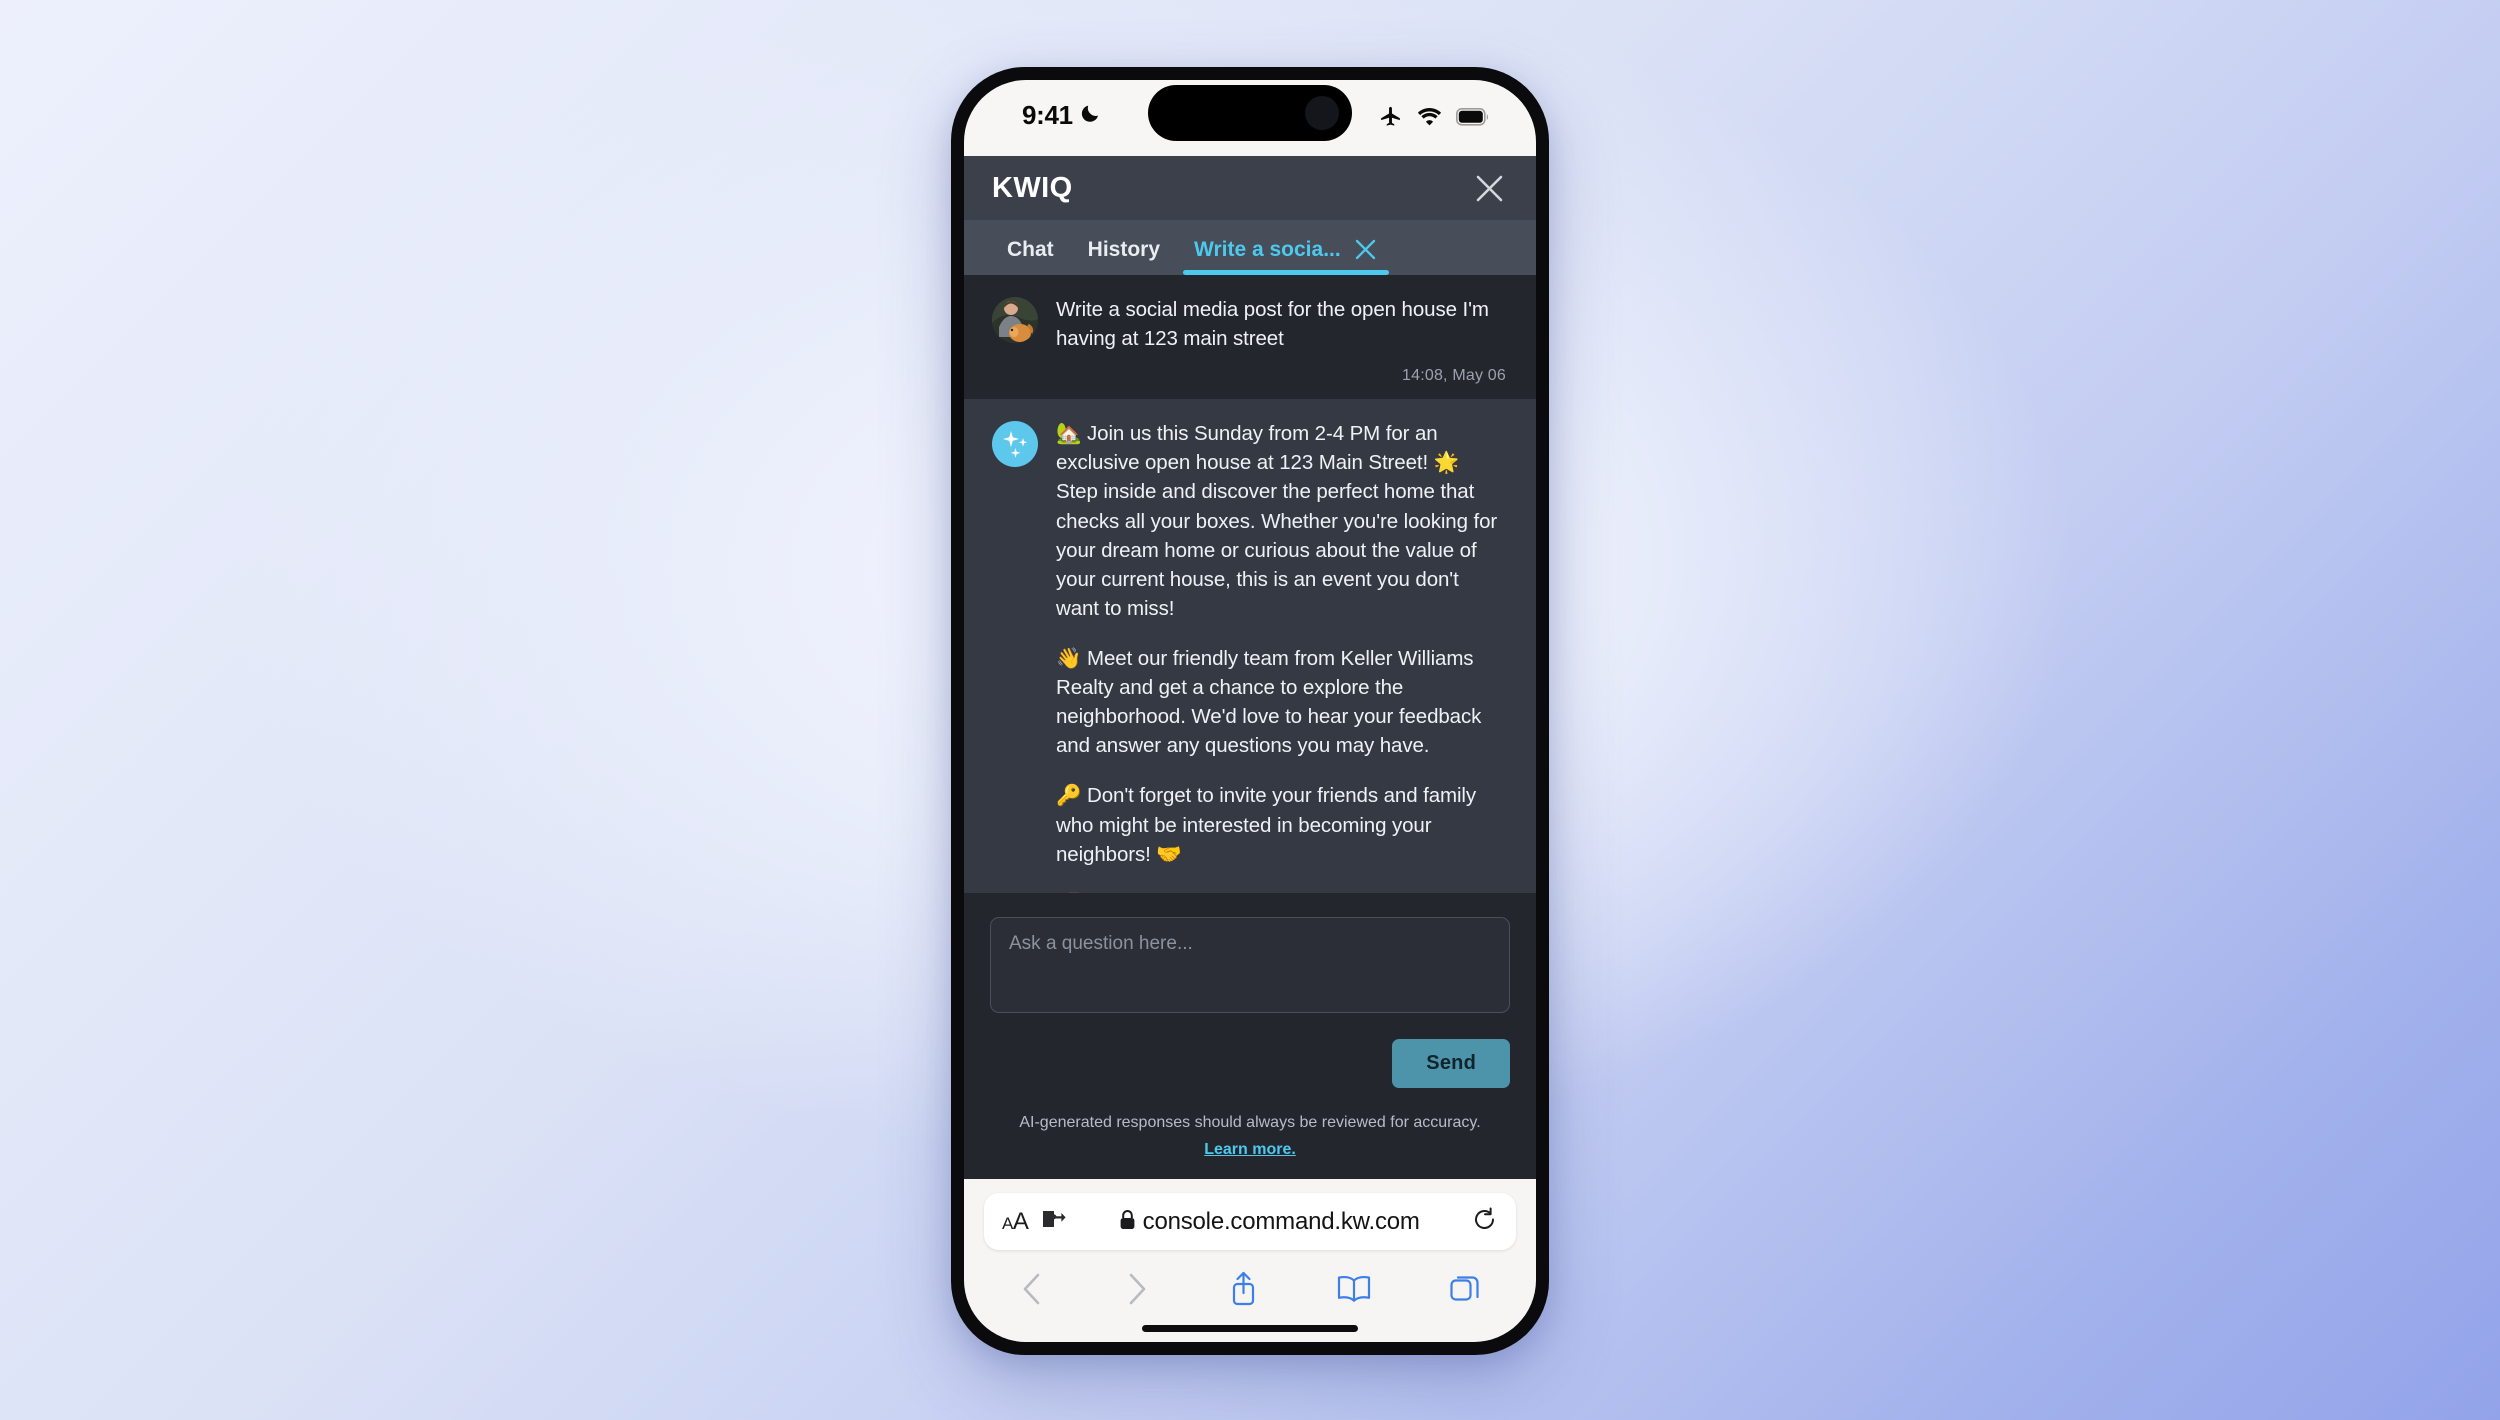  I want to click on airplane-mode-icon, so click(1390, 119).